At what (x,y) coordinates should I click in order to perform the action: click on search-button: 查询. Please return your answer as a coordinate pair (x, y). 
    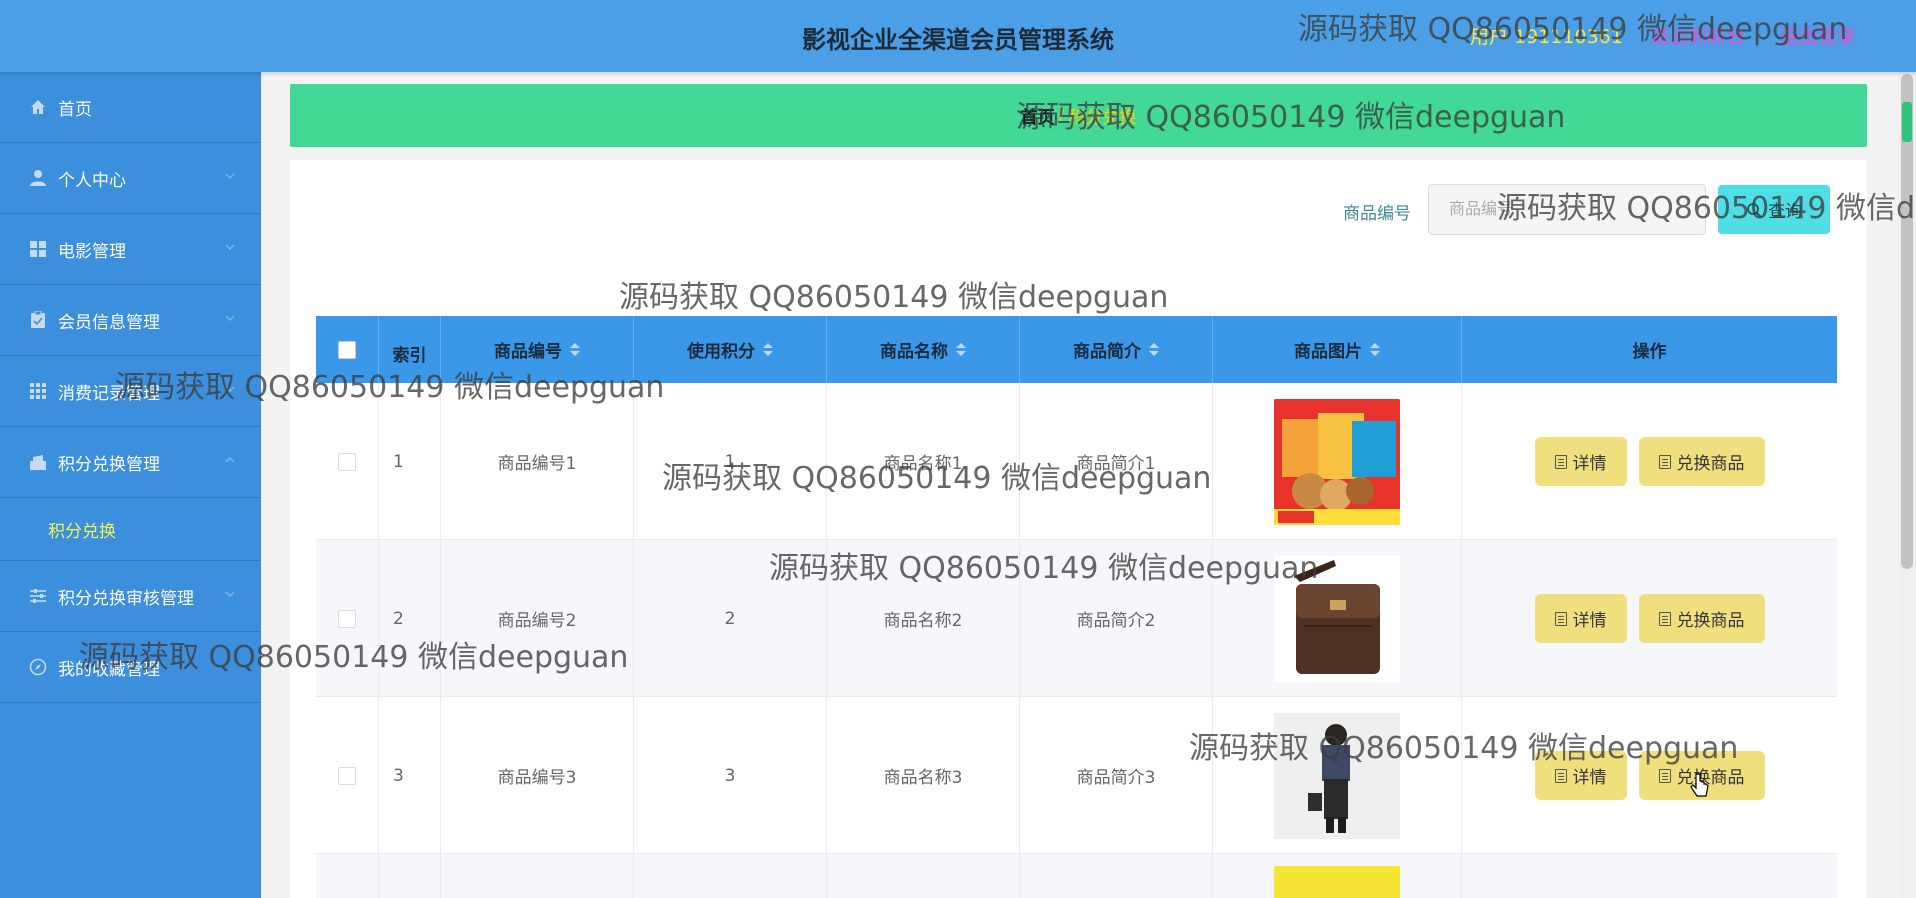
    Looking at the image, I should click on (1774, 209).